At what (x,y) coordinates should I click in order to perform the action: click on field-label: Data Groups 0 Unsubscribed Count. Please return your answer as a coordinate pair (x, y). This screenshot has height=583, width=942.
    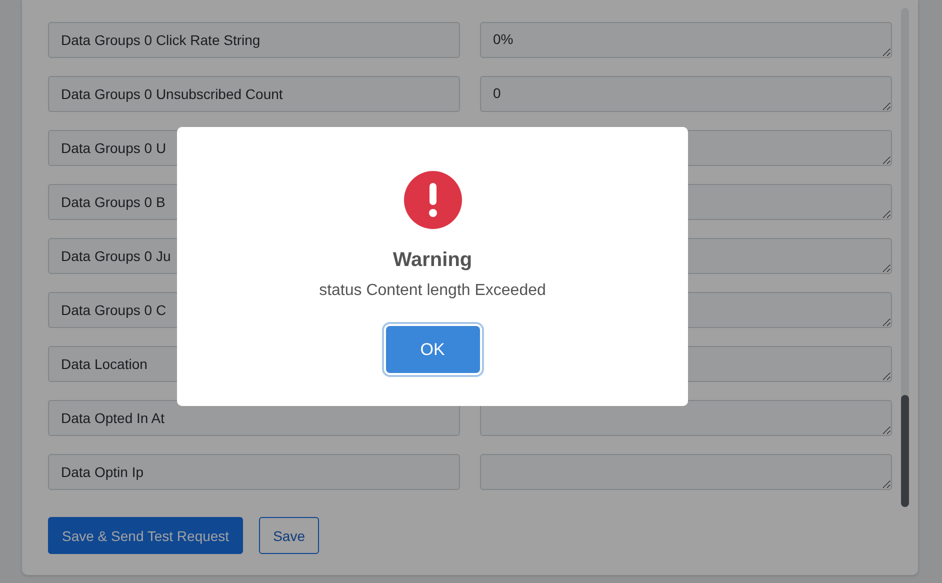
    Looking at the image, I should click on (254, 94).